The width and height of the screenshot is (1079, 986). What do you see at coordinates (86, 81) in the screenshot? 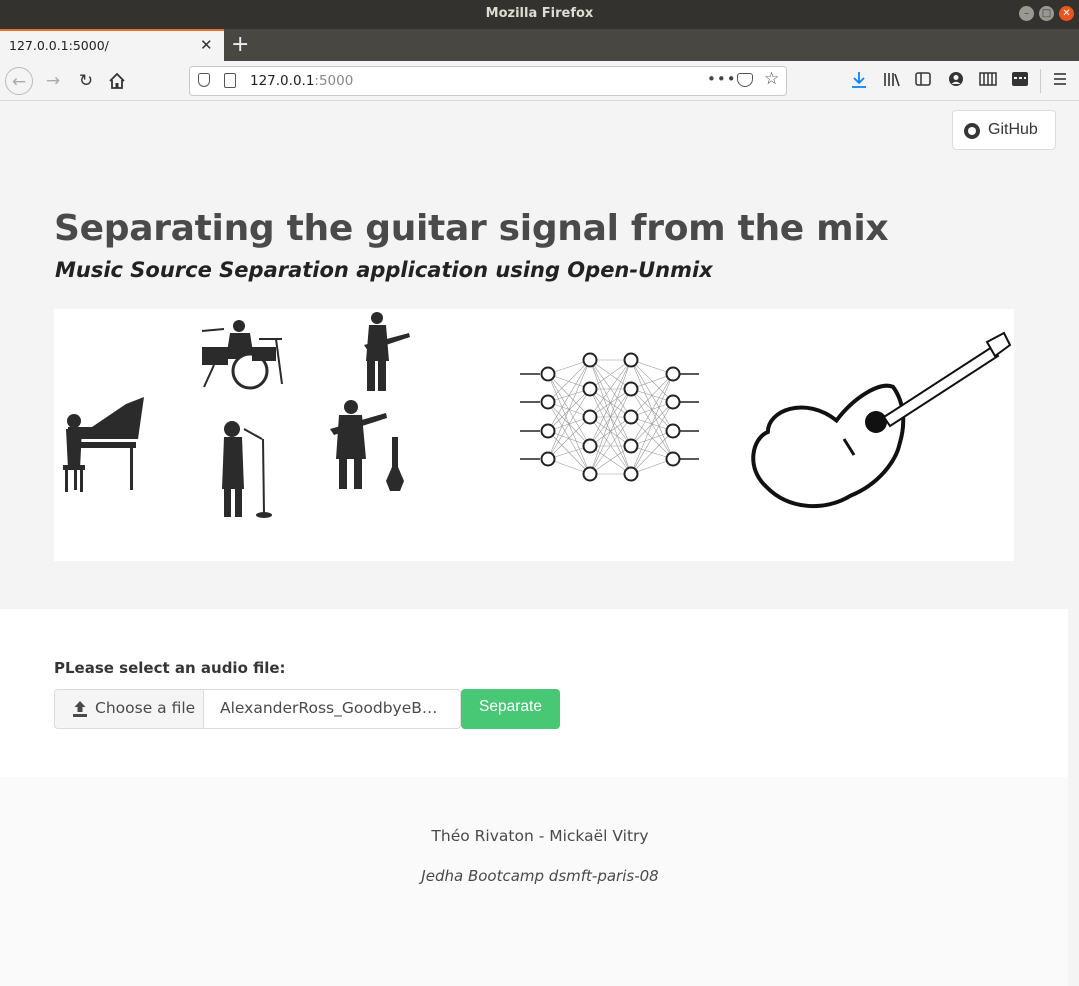
I see `reload-icon: ↻` at bounding box center [86, 81].